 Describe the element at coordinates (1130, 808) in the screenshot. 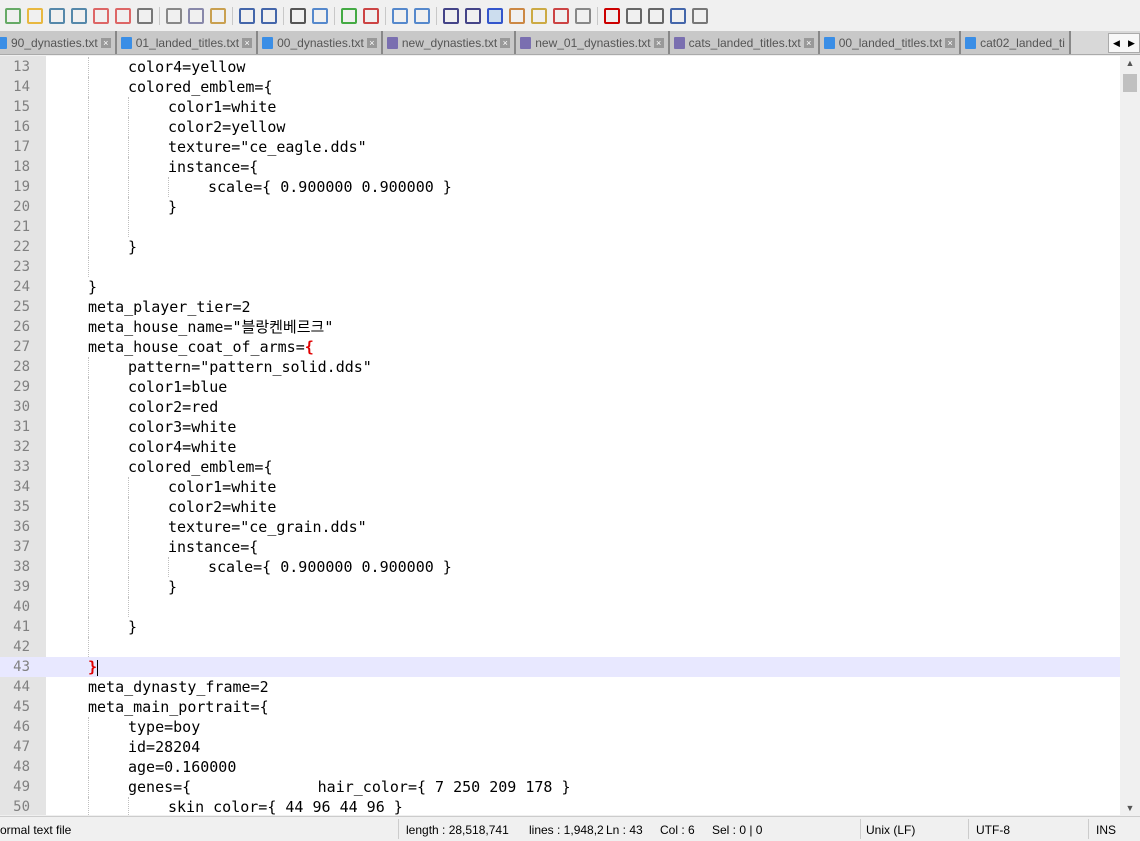

I see `scroll-down-icon: ▼` at that location.